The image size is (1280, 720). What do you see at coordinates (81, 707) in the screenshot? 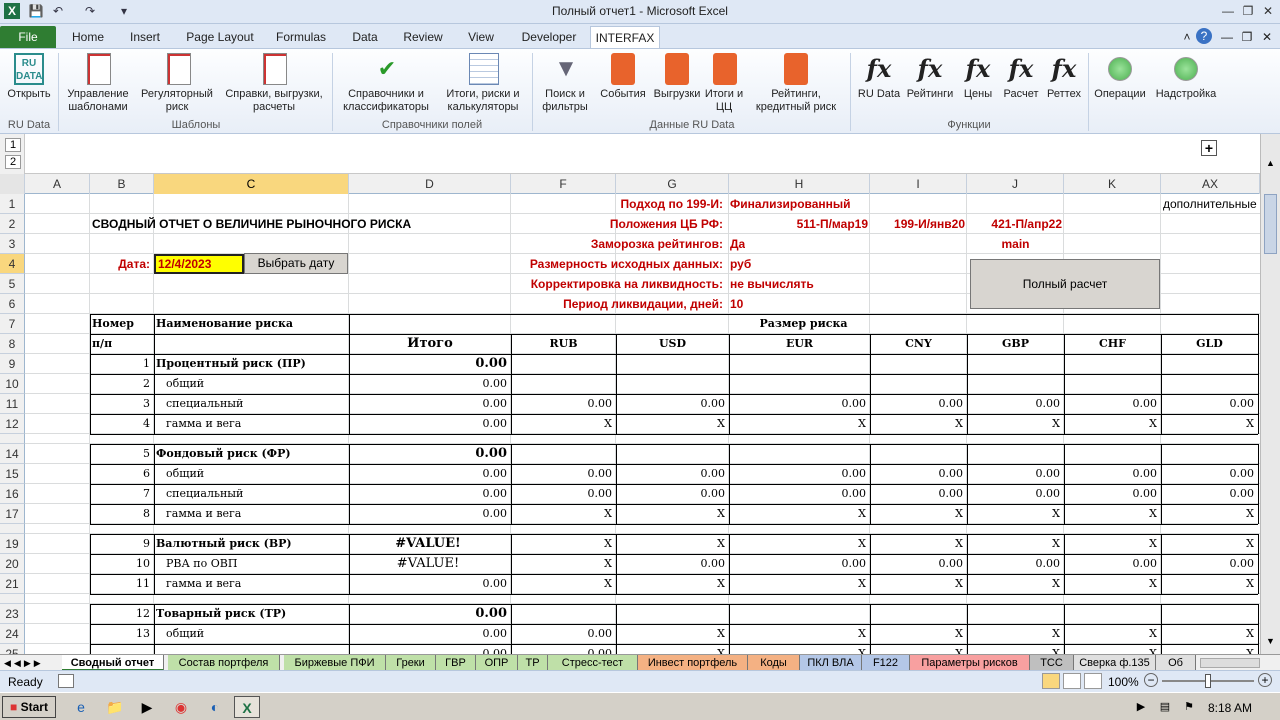
I see `ie-icon: e` at bounding box center [81, 707].